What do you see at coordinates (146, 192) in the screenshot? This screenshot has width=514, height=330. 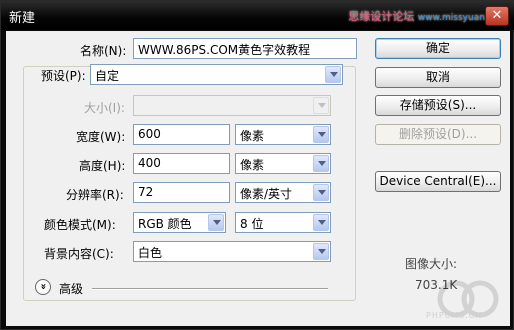 I see `resolution-value: 72` at bounding box center [146, 192].